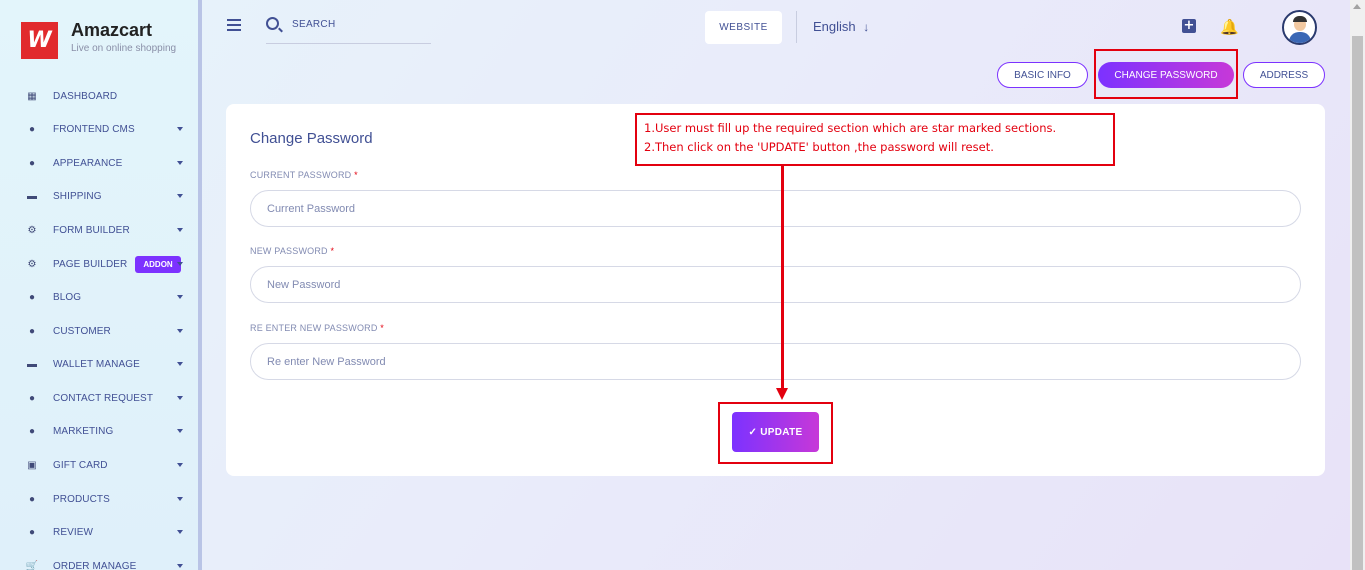 This screenshot has height=570, width=1365. What do you see at coordinates (775, 361) in the screenshot?
I see `reenter-password-field` at bounding box center [775, 361].